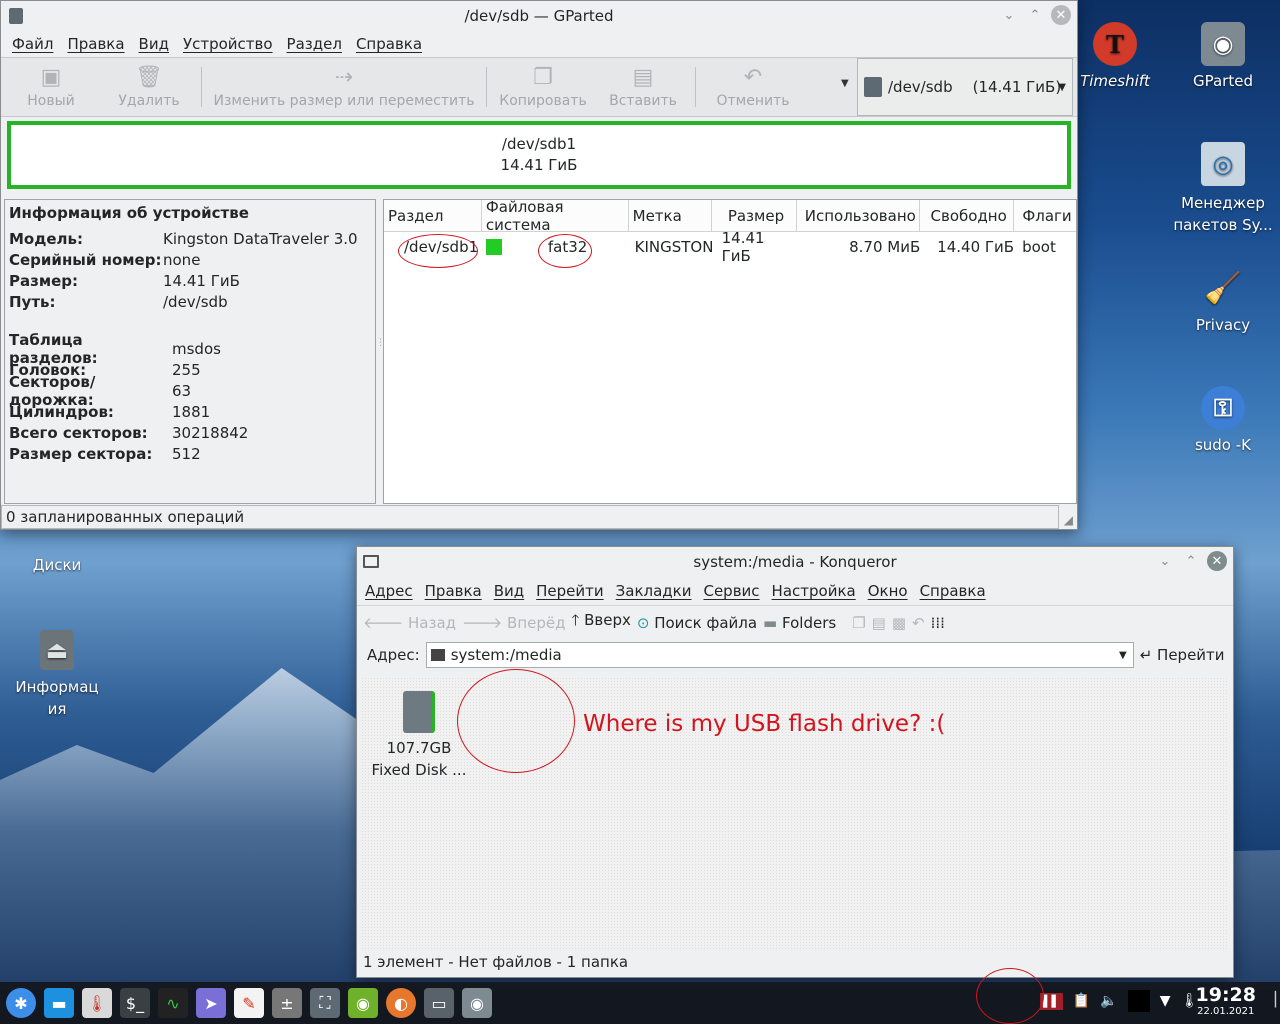  What do you see at coordinates (858, 623) in the screenshot?
I see `copy-icon: ❐` at bounding box center [858, 623].